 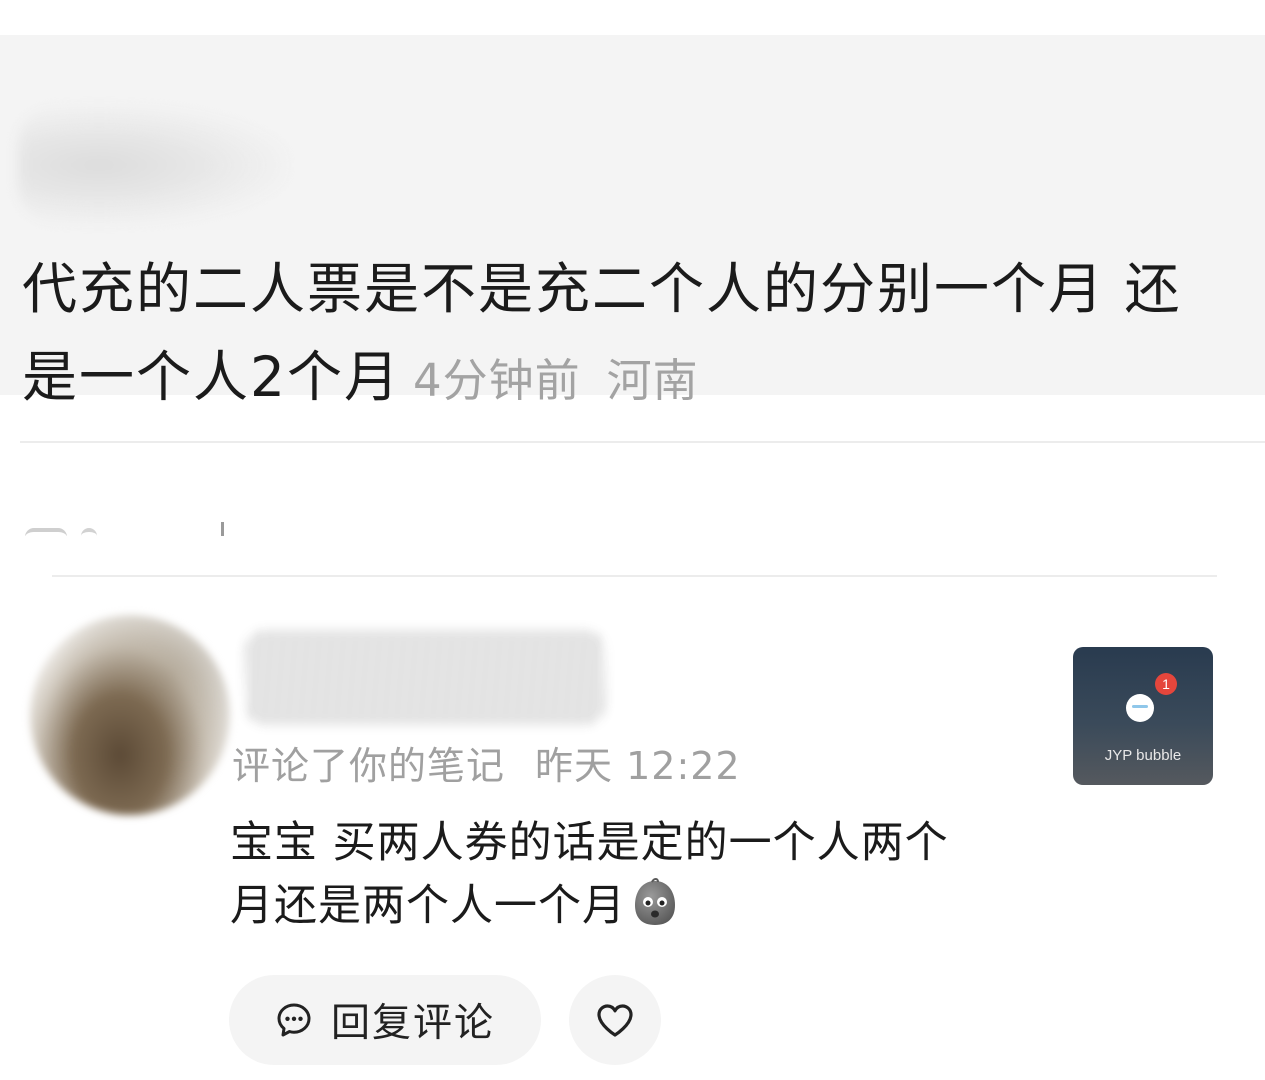 I want to click on comment-meta: 评论了你的笔记 昨天 12:22, so click(x=486, y=762).